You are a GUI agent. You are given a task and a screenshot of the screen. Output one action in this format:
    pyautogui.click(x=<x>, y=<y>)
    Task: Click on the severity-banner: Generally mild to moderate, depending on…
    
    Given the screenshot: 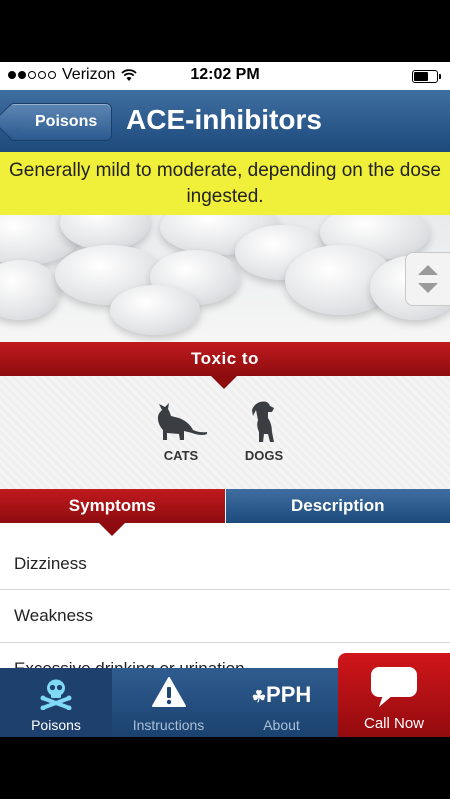 What is the action you would take?
    pyautogui.click(x=225, y=183)
    